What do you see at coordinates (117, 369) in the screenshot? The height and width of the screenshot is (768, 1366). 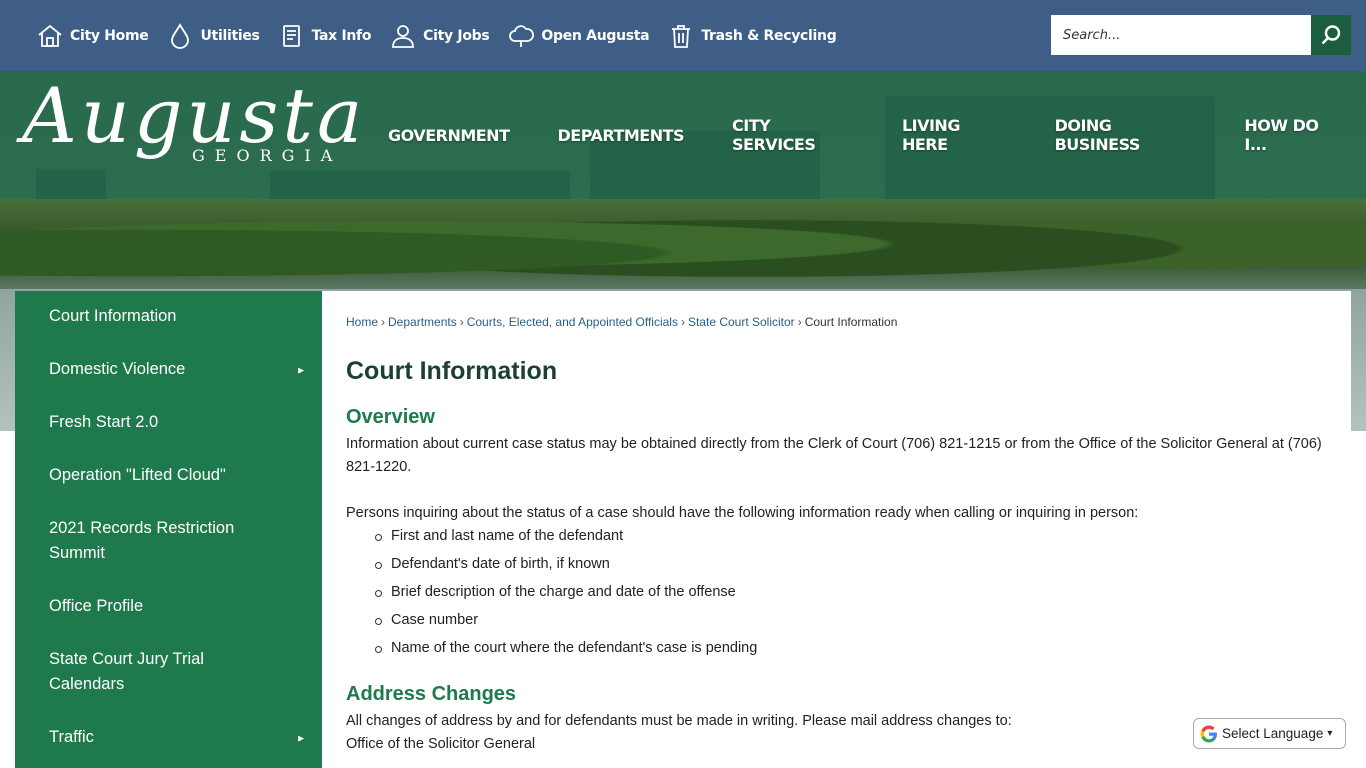 I see `sidebar-item-label: Domestic Violence` at bounding box center [117, 369].